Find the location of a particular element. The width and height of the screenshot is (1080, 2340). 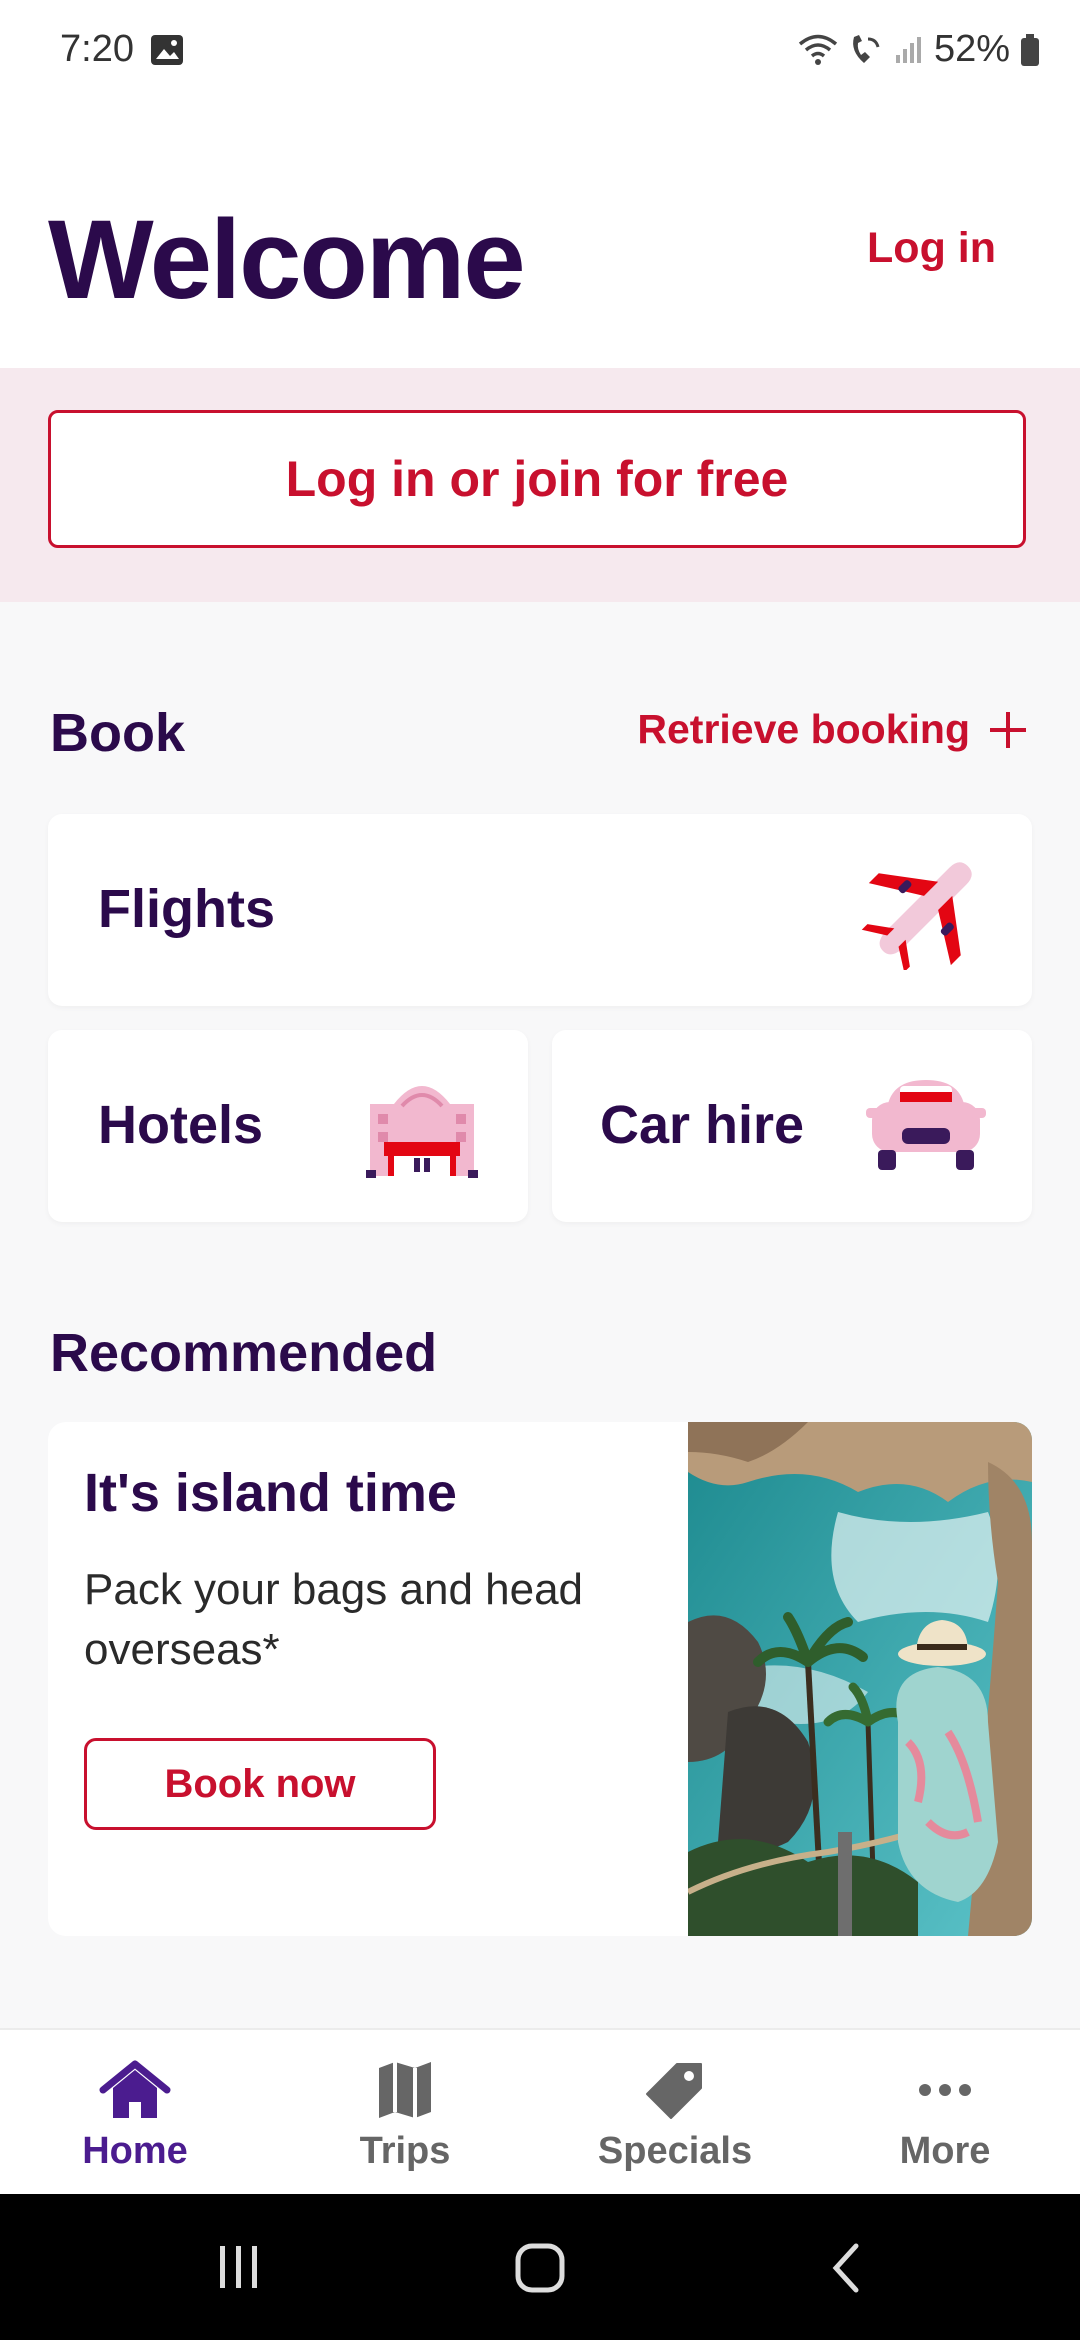

more-dots-icon is located at coordinates (945, 2090).